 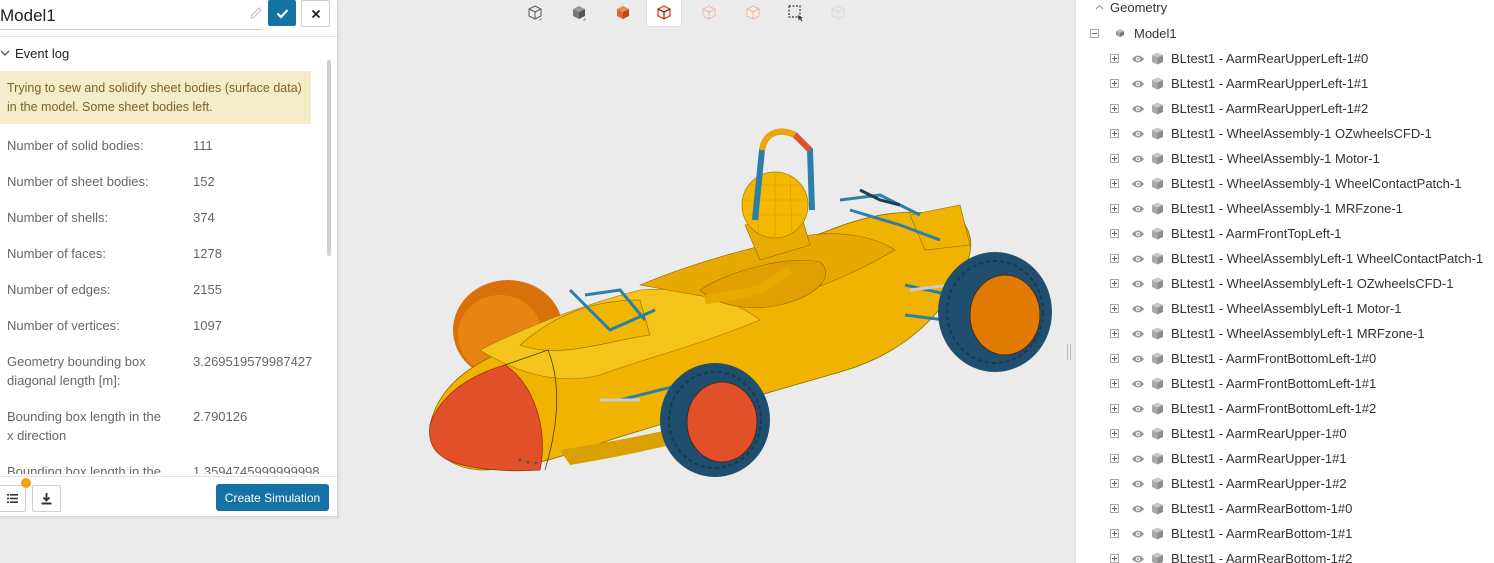 What do you see at coordinates (1302, 158) in the screenshot?
I see `tree-item: BLtest1 - WheelAssembly-1 Motor-1` at bounding box center [1302, 158].